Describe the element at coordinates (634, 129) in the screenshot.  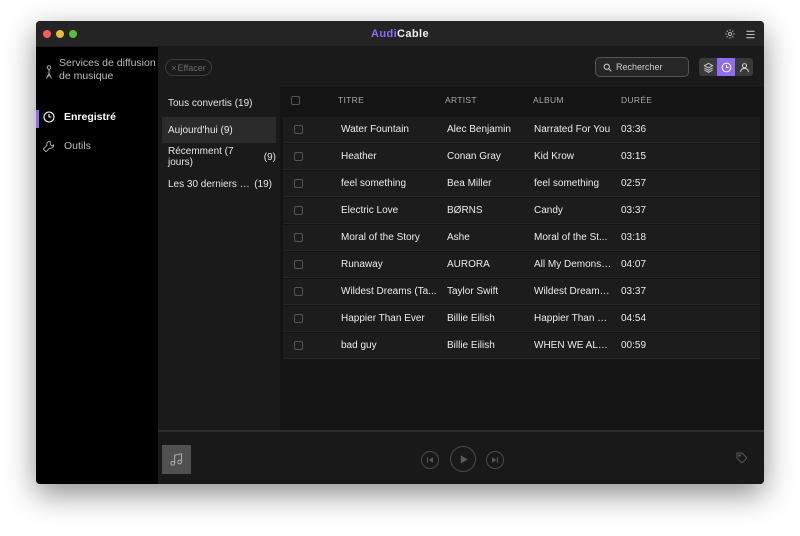
I see `track-duration: 03:36` at that location.